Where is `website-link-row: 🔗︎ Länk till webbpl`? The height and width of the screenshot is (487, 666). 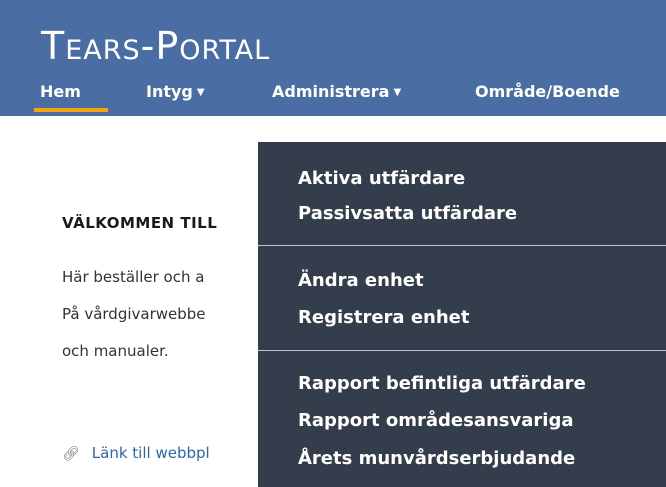
website-link-row: 🔗︎ Länk till webbpl is located at coordinates (136, 453).